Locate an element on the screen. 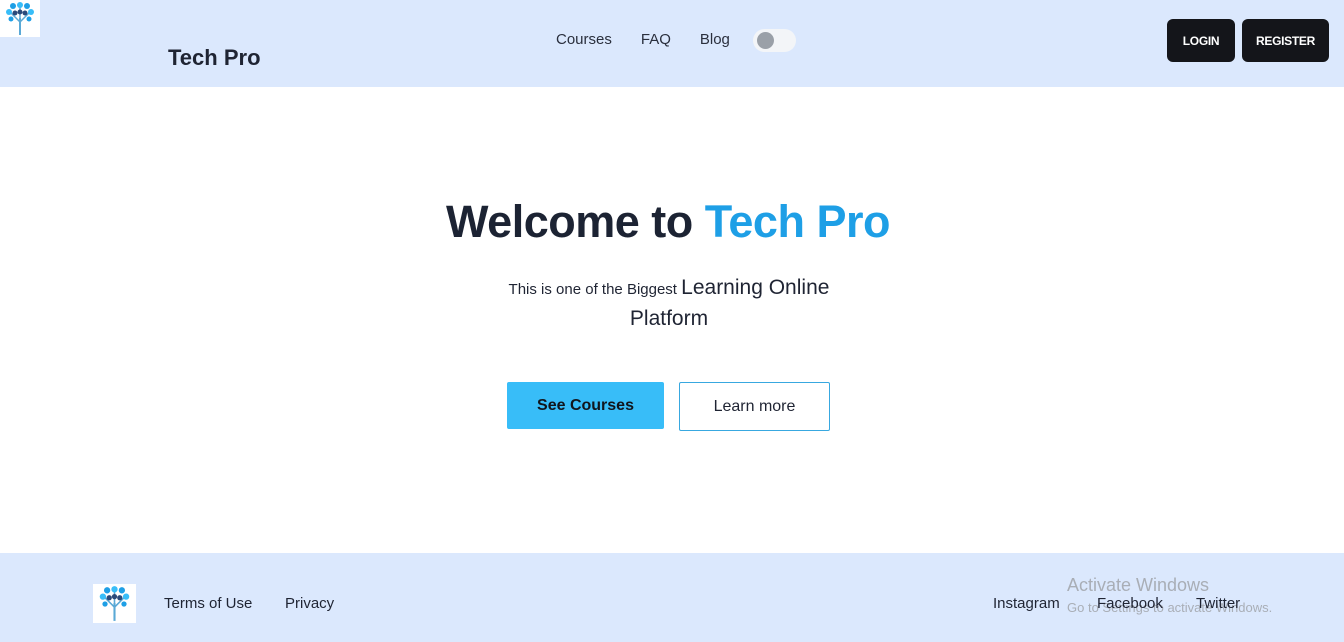 The width and height of the screenshot is (1344, 642). nav-item-courses: Courses is located at coordinates (584, 40).